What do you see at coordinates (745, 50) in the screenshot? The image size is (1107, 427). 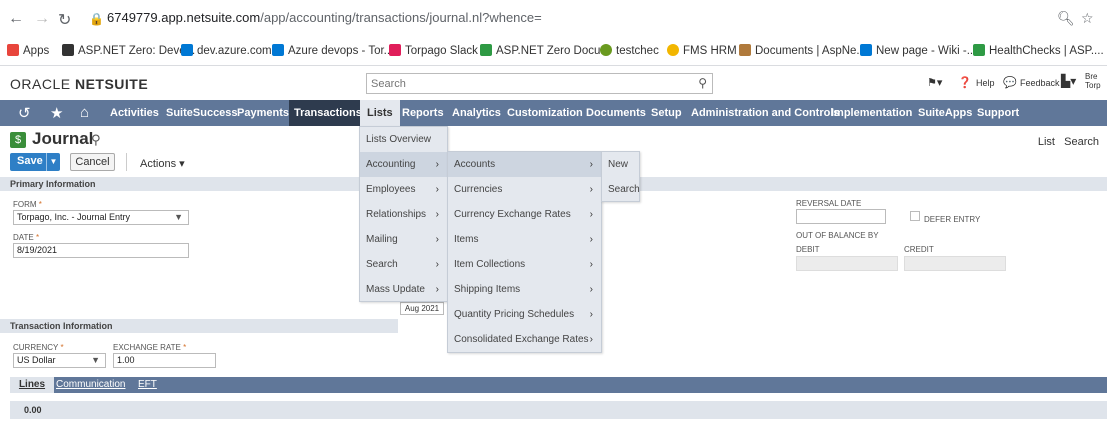 I see `bookmark-icon` at bounding box center [745, 50].